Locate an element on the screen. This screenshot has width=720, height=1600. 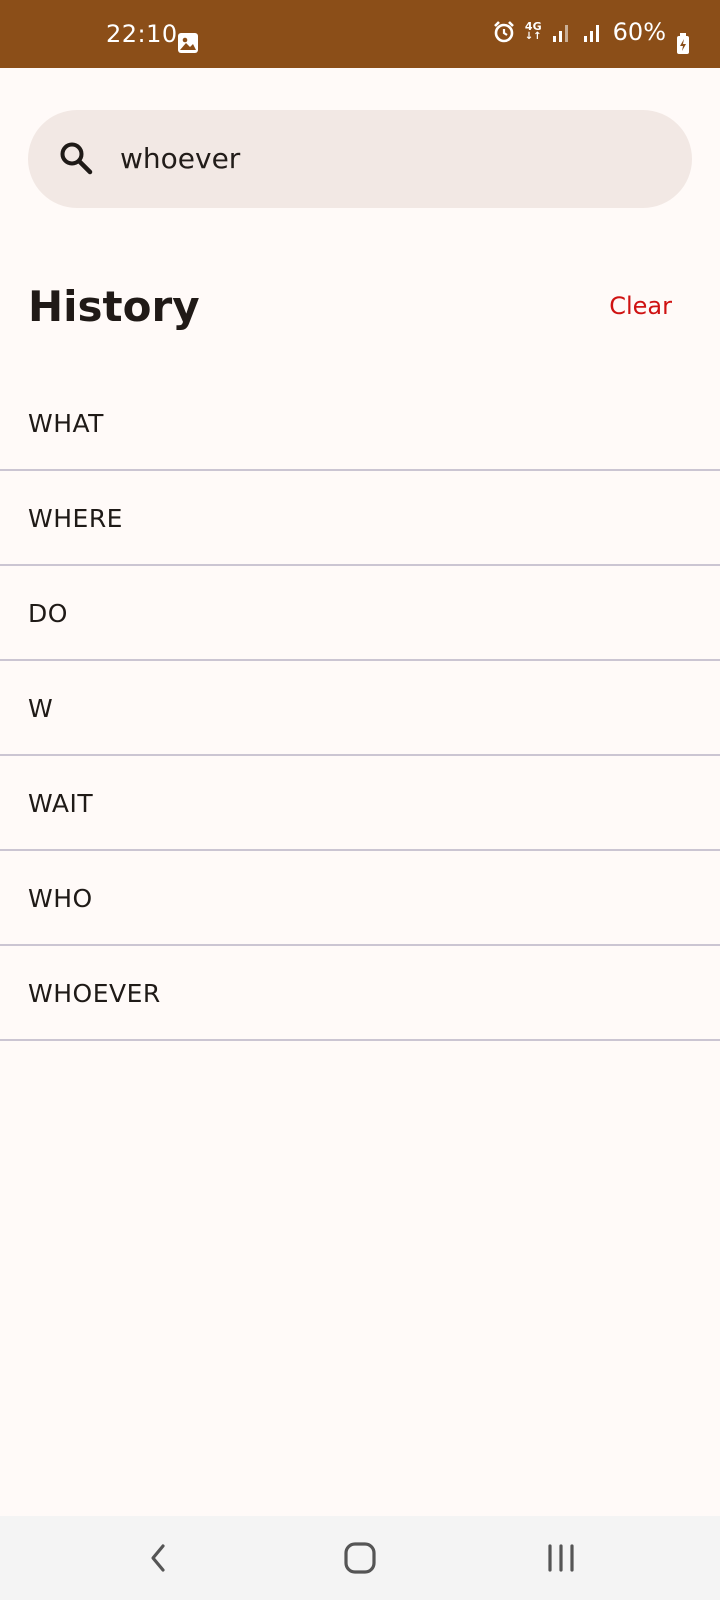
history-item-label: WHOEVER is located at coordinates (94, 993).